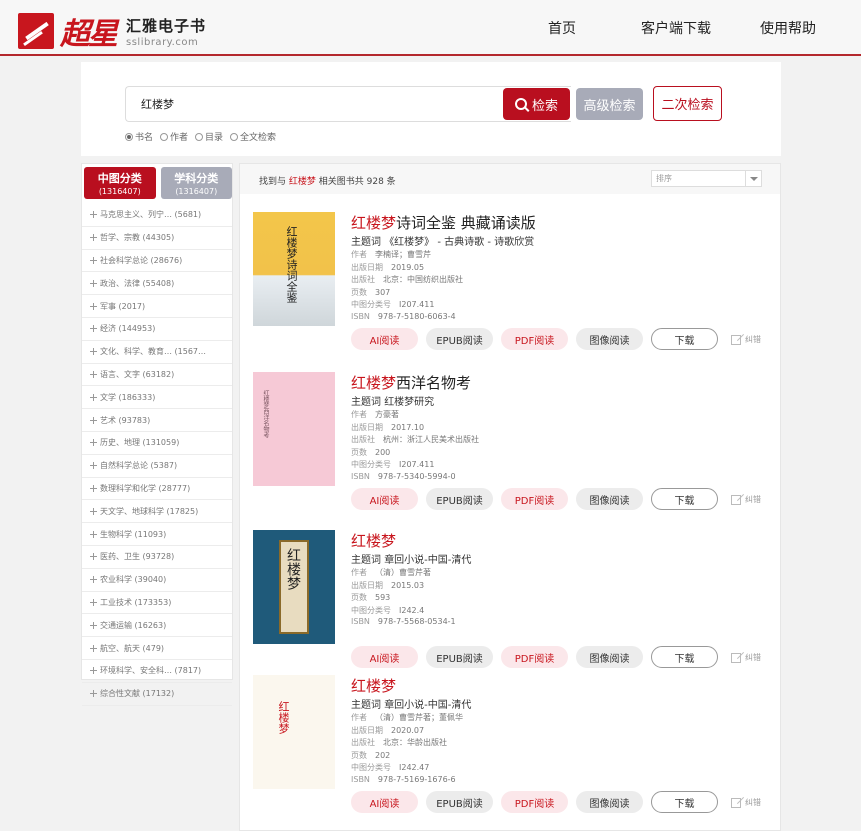 This screenshot has height=831, width=861. What do you see at coordinates (157, 534) in the screenshot?
I see `category-item: 生物科学 (11093)` at bounding box center [157, 534].